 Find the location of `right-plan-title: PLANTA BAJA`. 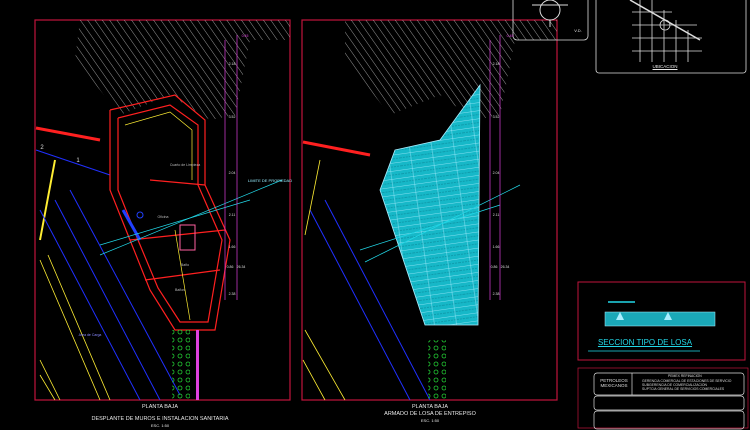

right-plan-title: PLANTA BAJA is located at coordinates (430, 407).